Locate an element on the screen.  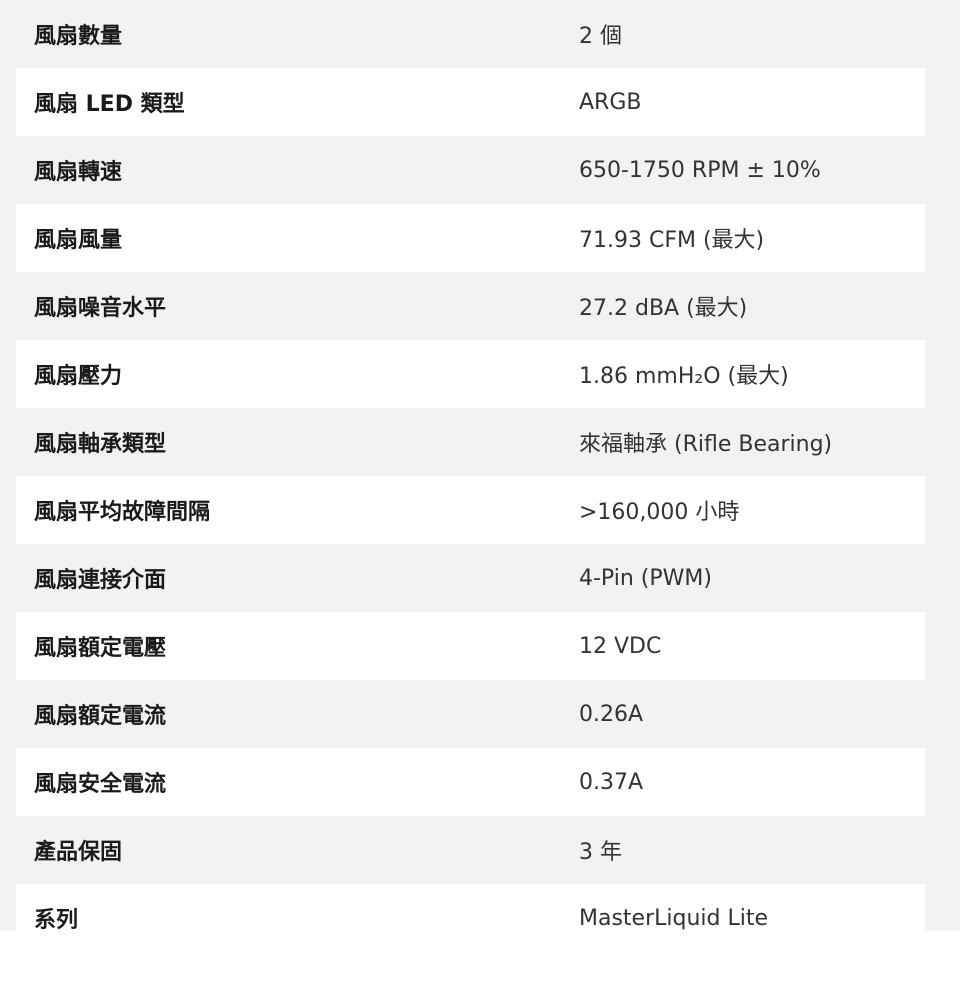
spec-value: 來福軸承 (Rifle Bearing) is located at coordinates (706, 444).